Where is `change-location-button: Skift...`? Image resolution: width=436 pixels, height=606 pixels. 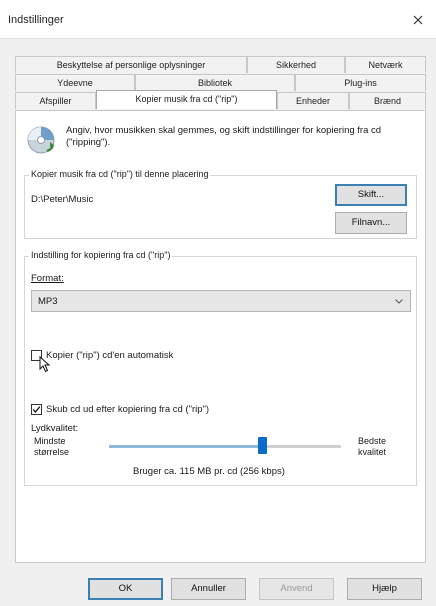
change-location-button: Skift... is located at coordinates (371, 195).